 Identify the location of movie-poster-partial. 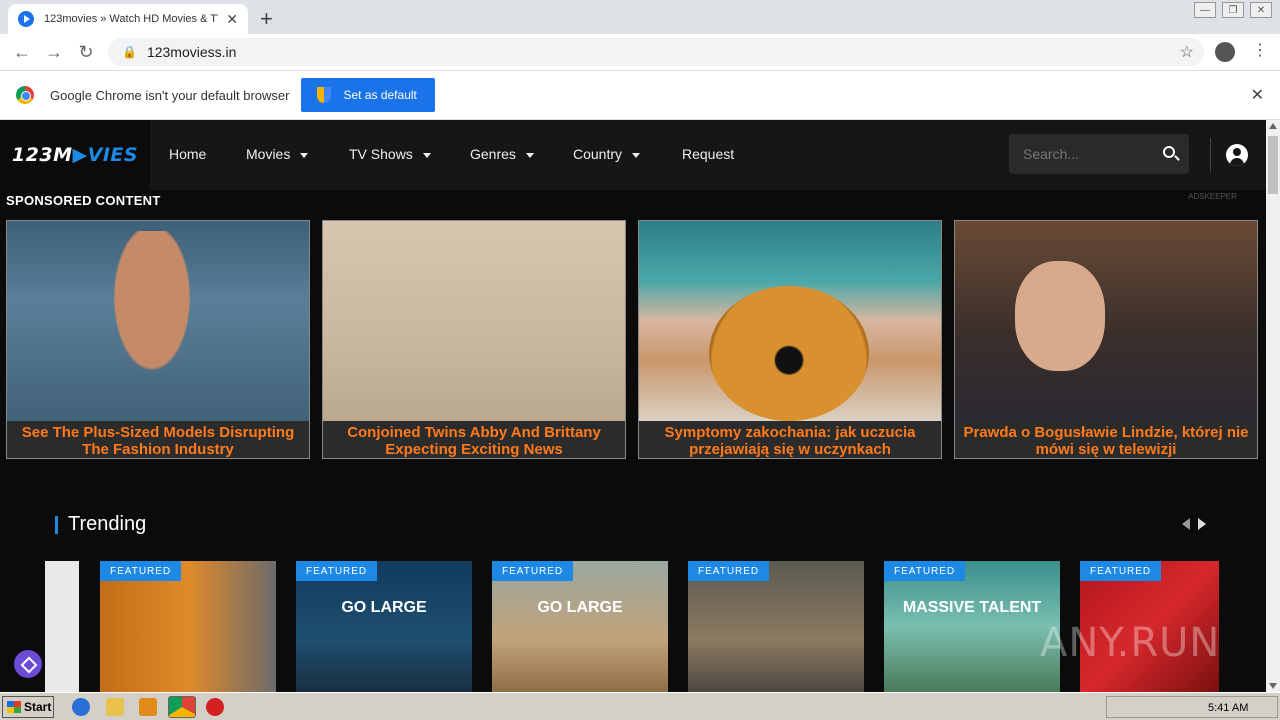
(62, 626).